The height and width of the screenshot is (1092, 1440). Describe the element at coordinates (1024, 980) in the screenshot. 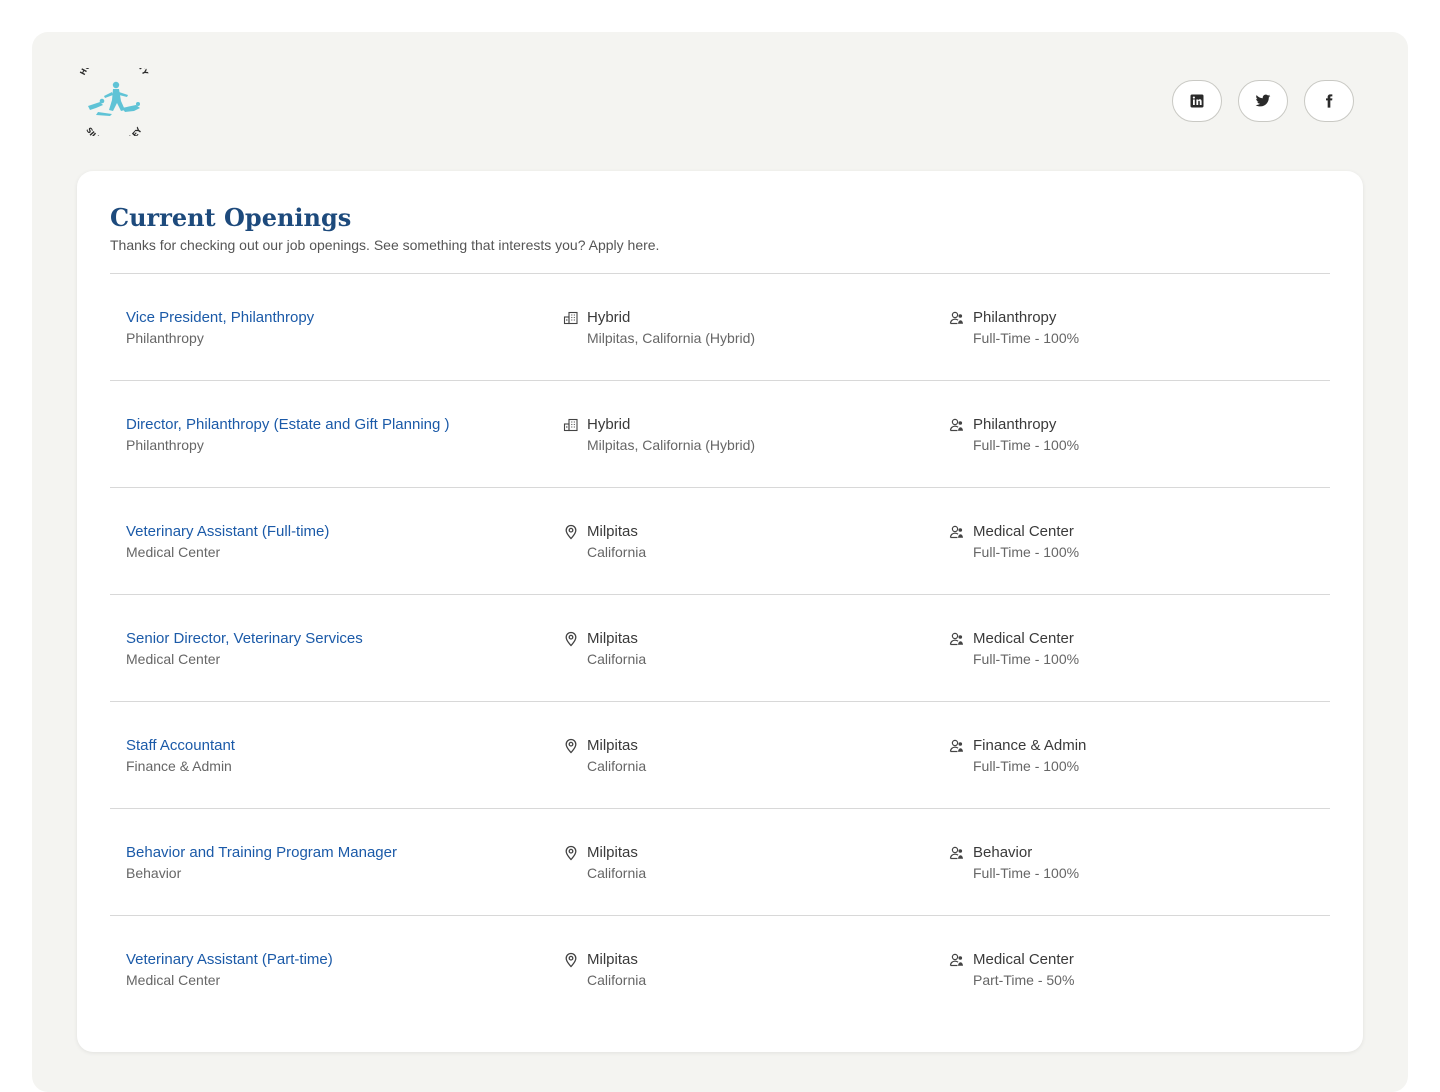

I see `employment-type: Part-Time - 50%` at that location.